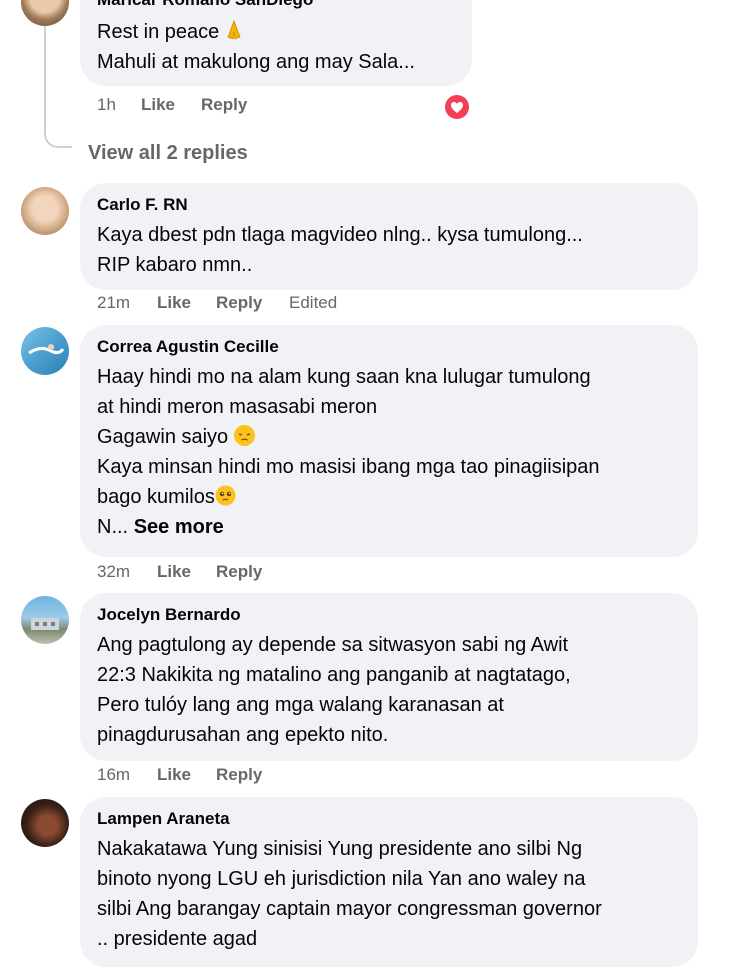  What do you see at coordinates (175, 265) in the screenshot?
I see `comment-line: RIP kabaro nmn..` at bounding box center [175, 265].